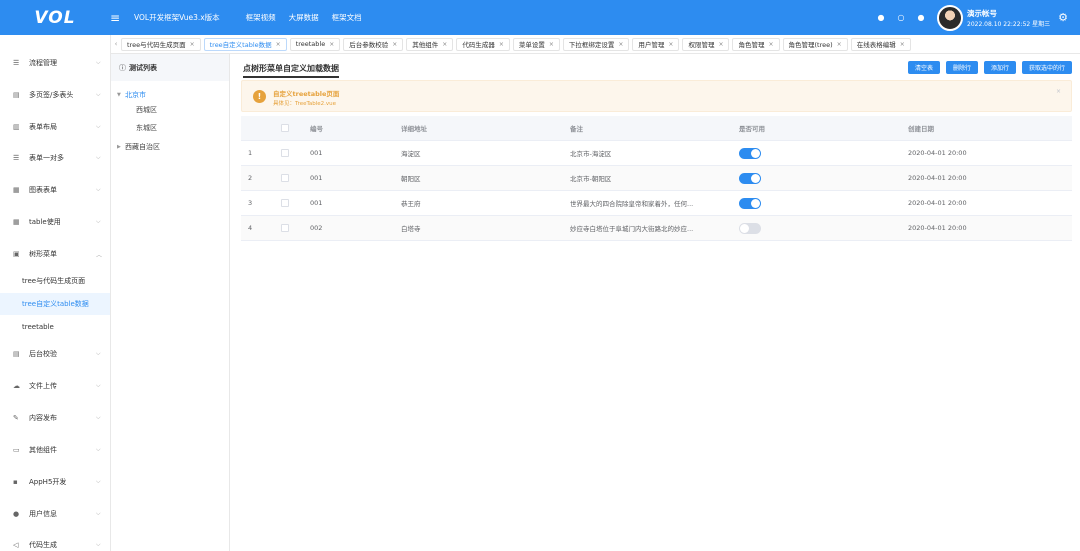  I want to click on sidebar-item-user-info: ● 用户信息 ⌵, so click(55, 514).